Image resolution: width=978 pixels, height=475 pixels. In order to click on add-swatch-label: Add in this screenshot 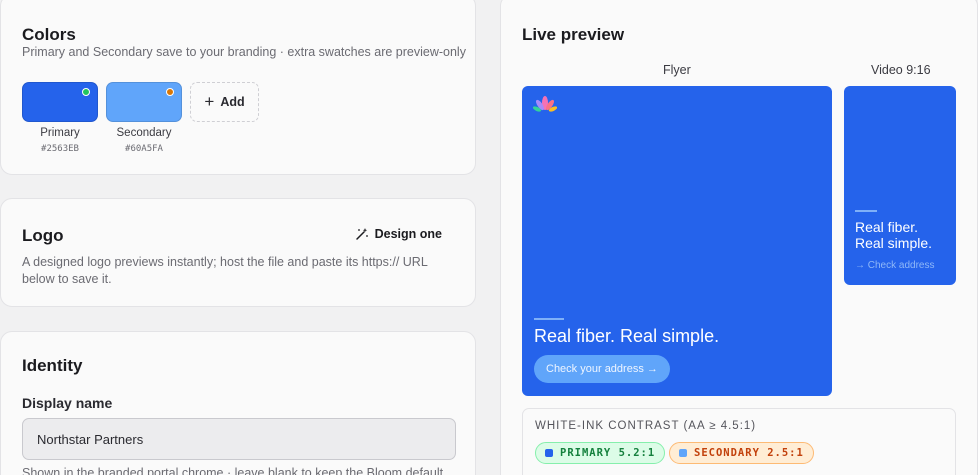, I will do `click(232, 102)`.